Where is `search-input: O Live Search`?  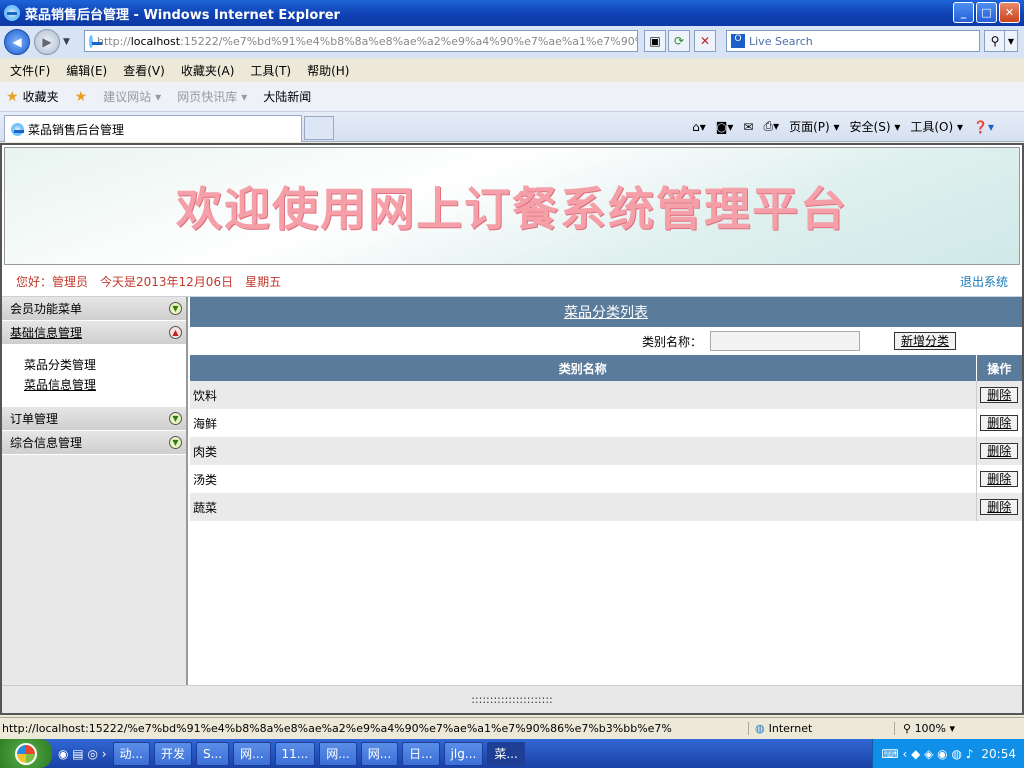 search-input: O Live Search is located at coordinates (853, 41).